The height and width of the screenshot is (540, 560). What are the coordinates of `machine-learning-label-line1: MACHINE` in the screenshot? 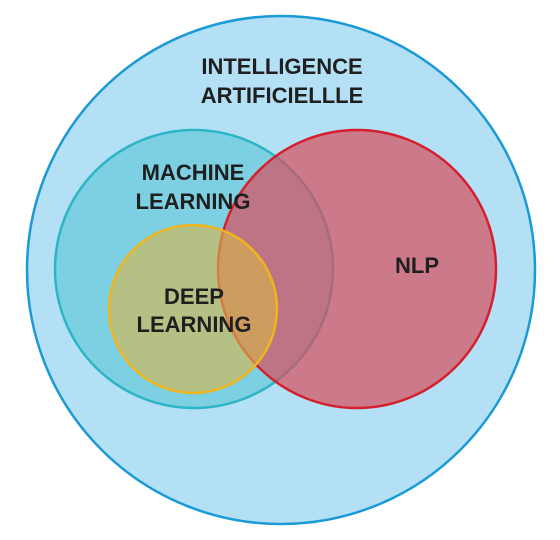 It's located at (193, 172).